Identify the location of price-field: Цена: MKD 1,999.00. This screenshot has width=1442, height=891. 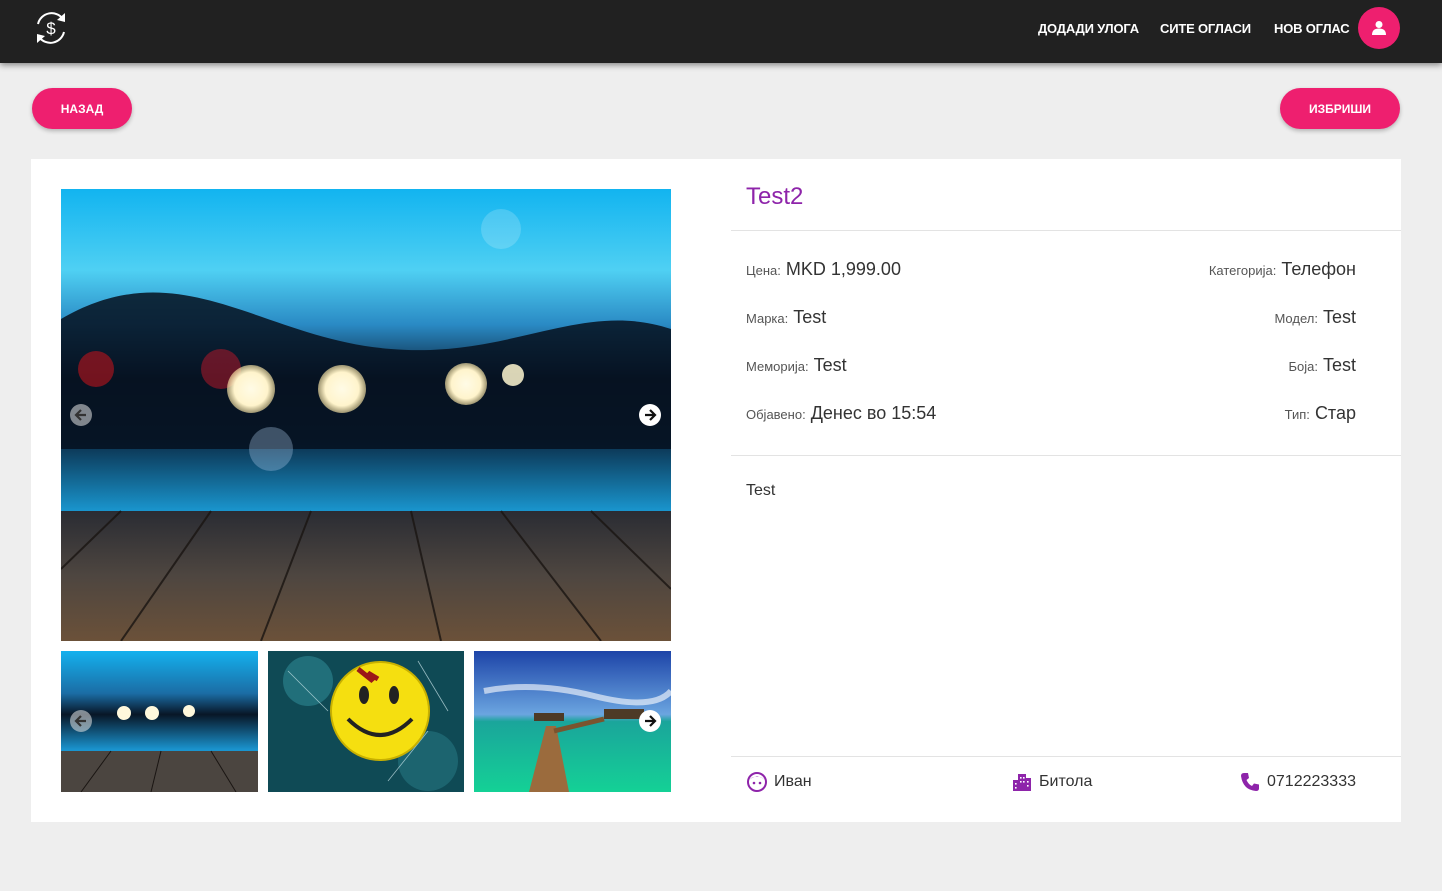
(823, 269).